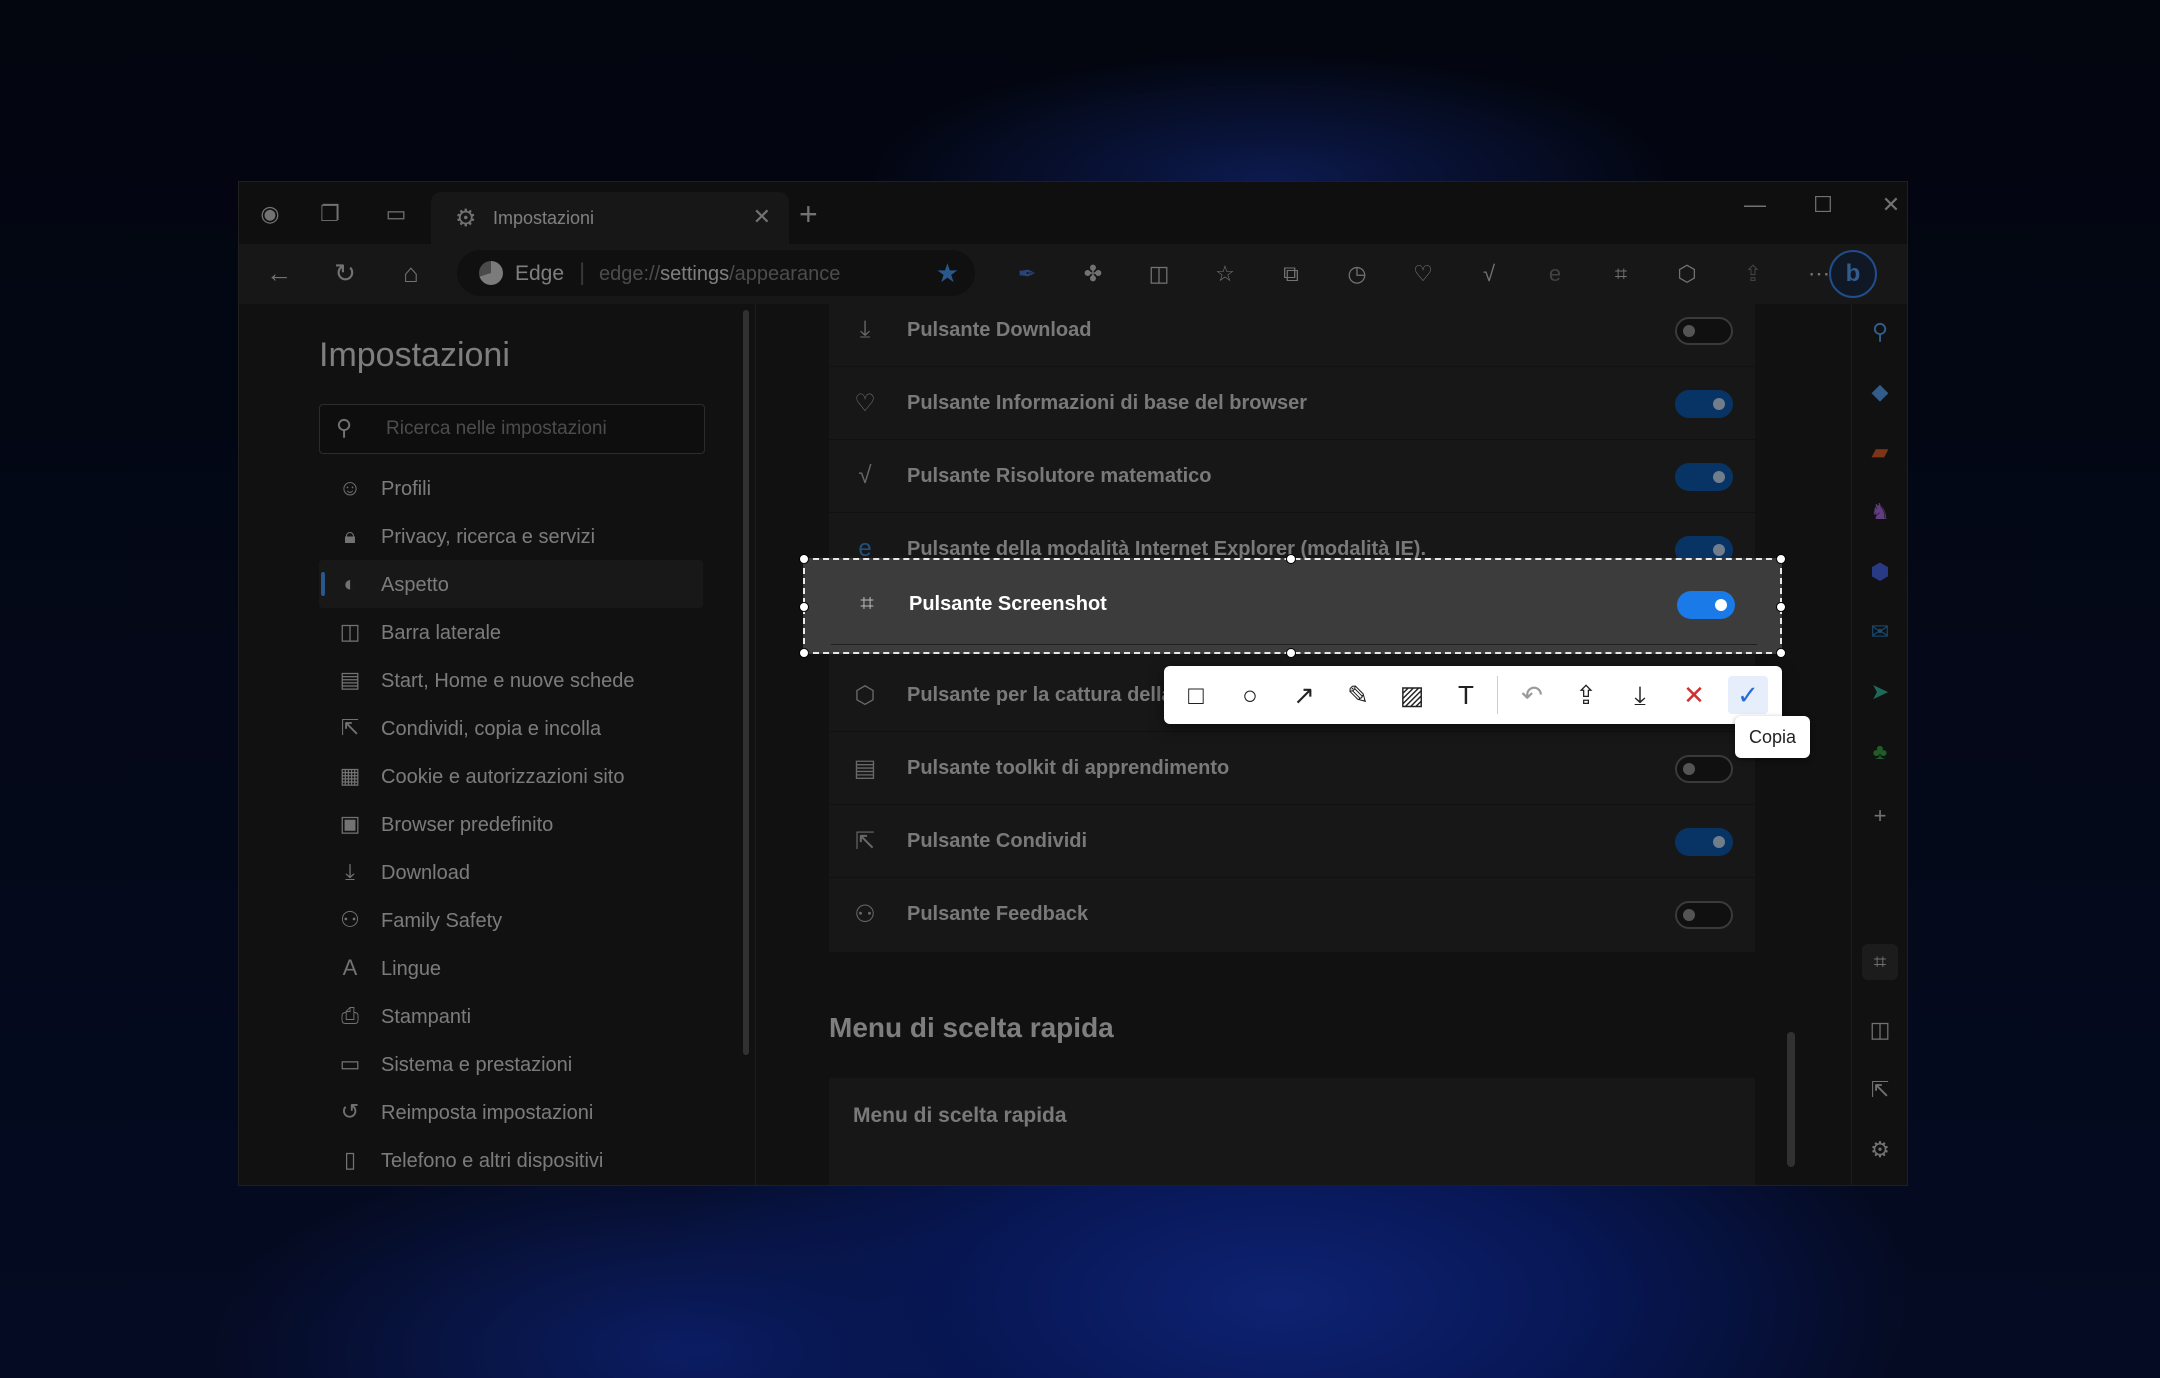 The image size is (2160, 1378). I want to click on toggle-feedback, so click(1704, 915).